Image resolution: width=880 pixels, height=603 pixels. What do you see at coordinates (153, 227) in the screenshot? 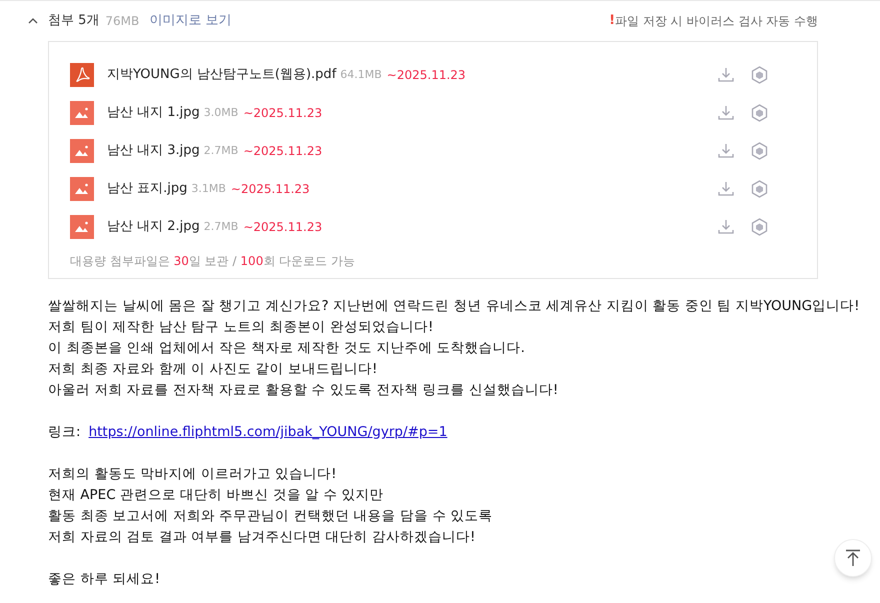
I see `file-name: 남산 내지 2.jpg` at bounding box center [153, 227].